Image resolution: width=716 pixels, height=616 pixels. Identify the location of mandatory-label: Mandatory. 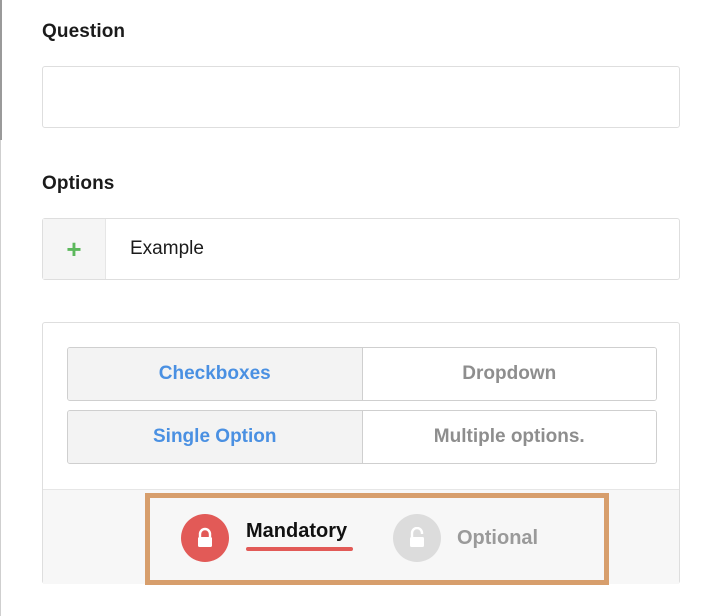
(297, 530).